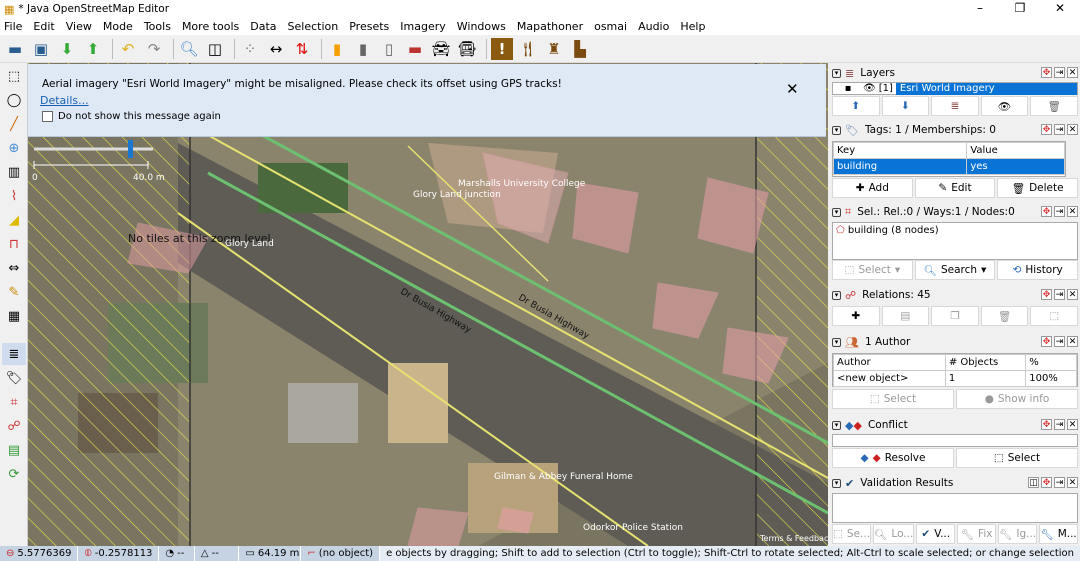 The image size is (1080, 561). What do you see at coordinates (955, 88) in the screenshot?
I see `layer-row: ▪ 👁︎ [1] Esri World Imagery` at bounding box center [955, 88].